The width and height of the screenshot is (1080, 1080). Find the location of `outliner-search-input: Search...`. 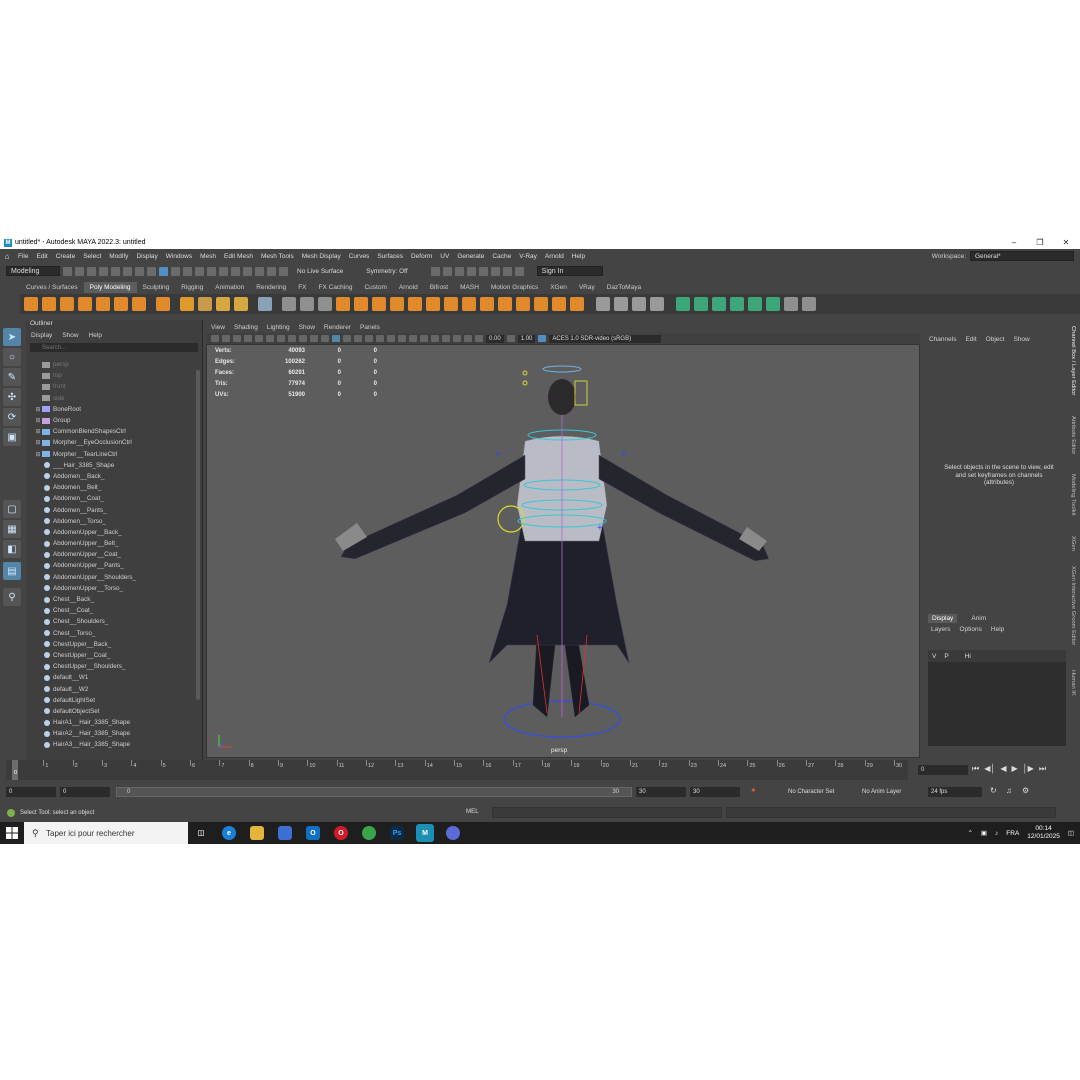

outliner-search-input: Search... is located at coordinates (114, 347).